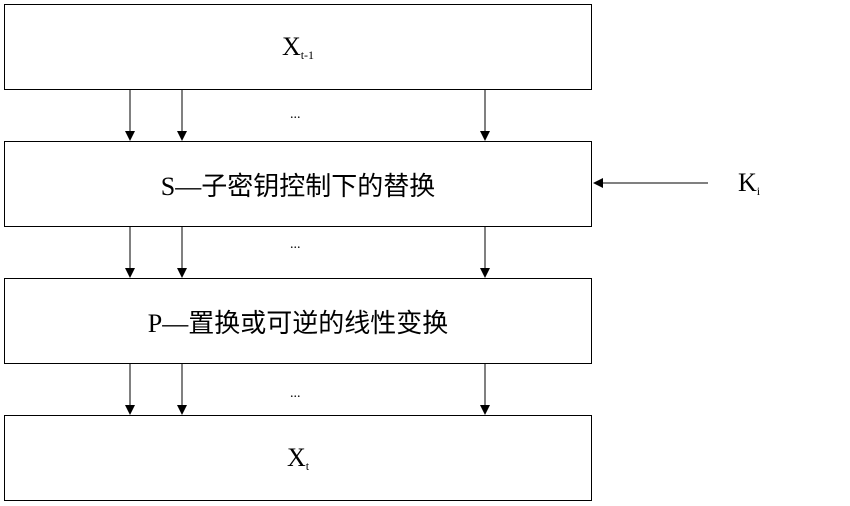  What do you see at coordinates (307, 54) in the screenshot?
I see `input-state-subscript: t-1` at bounding box center [307, 54].